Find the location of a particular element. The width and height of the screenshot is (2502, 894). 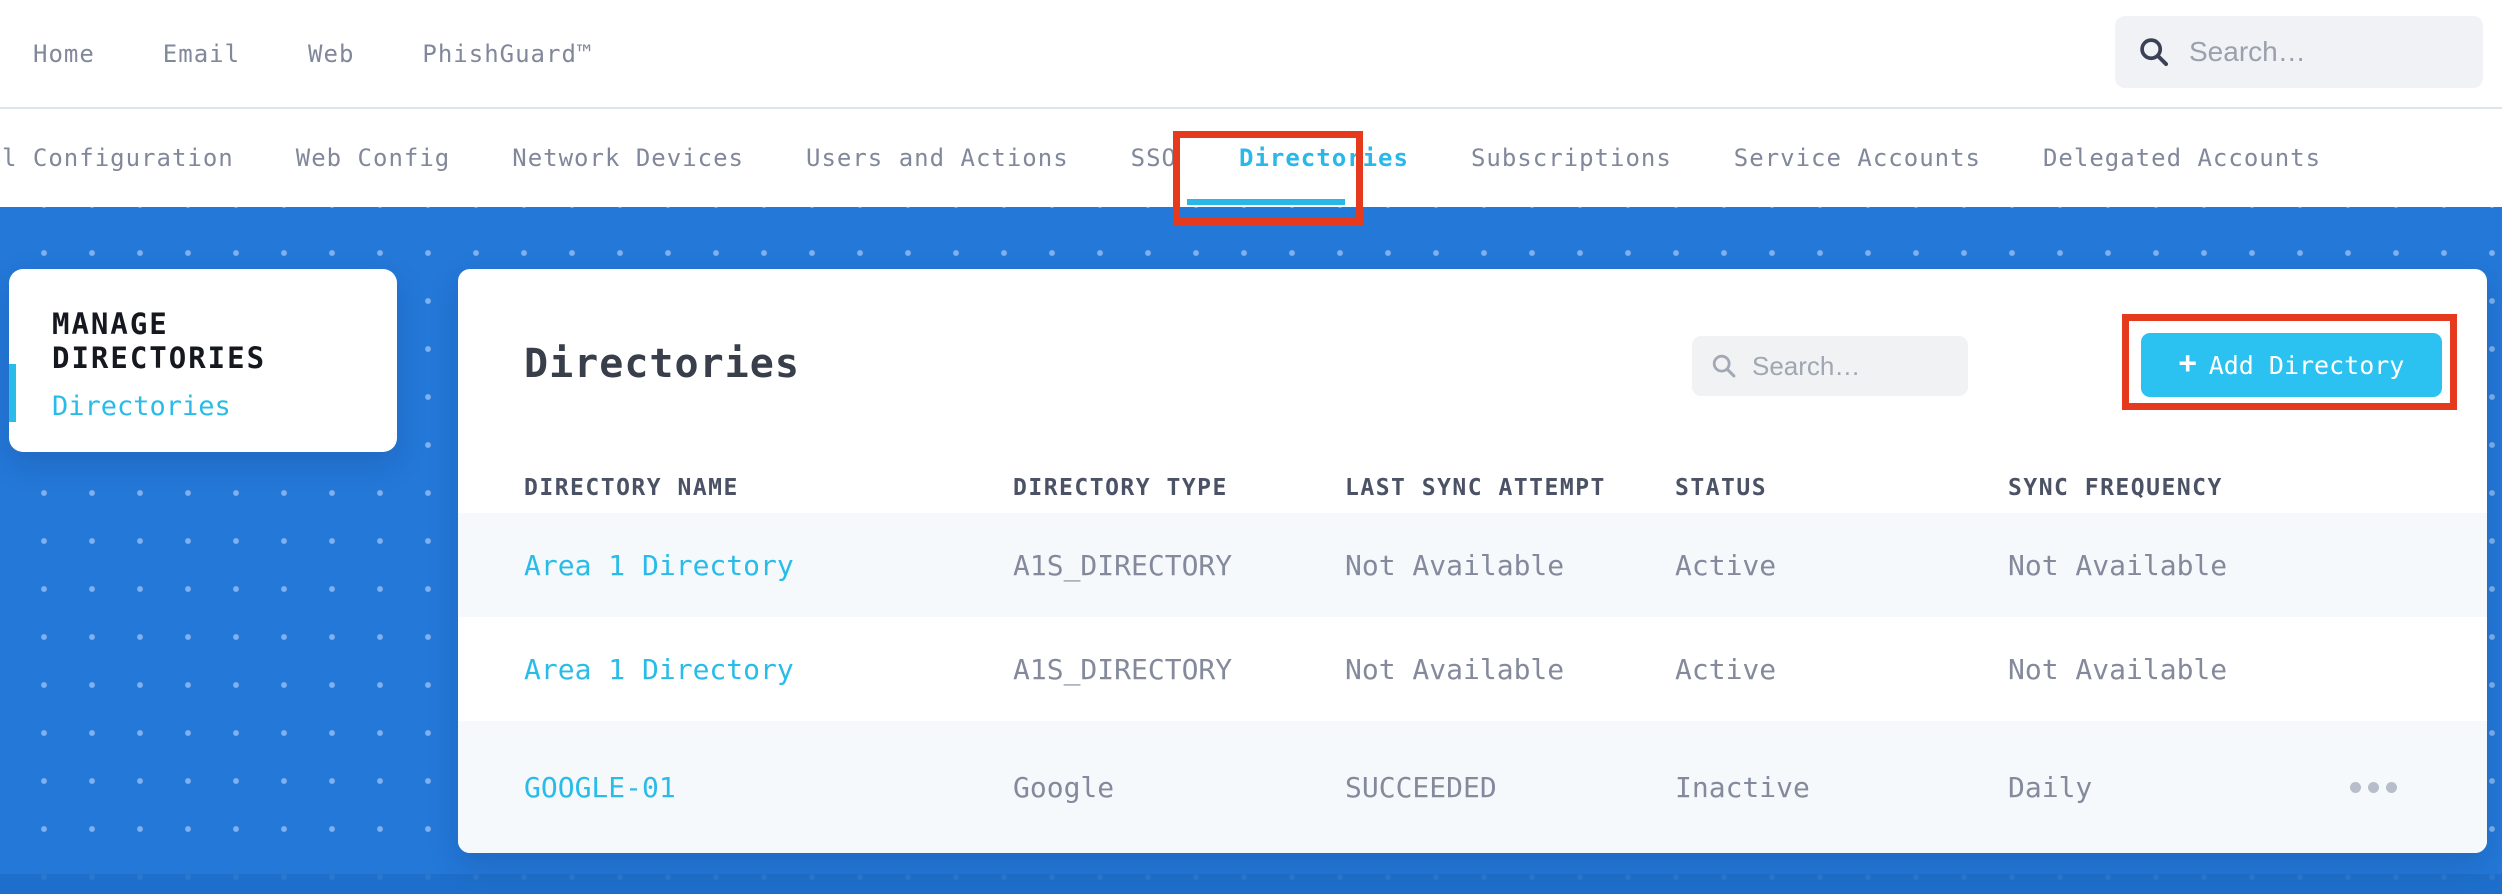

cell-sync-frequency: Daily is located at coordinates (2050, 787).